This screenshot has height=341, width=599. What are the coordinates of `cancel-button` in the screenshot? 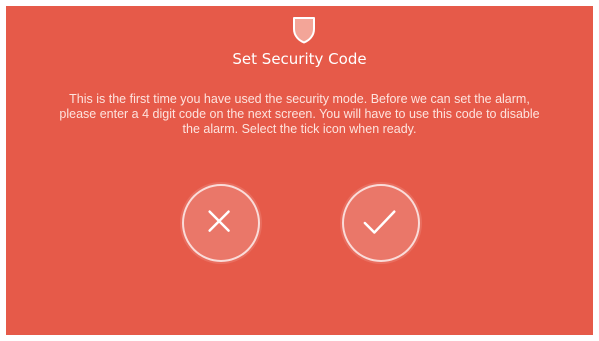 It's located at (221, 223).